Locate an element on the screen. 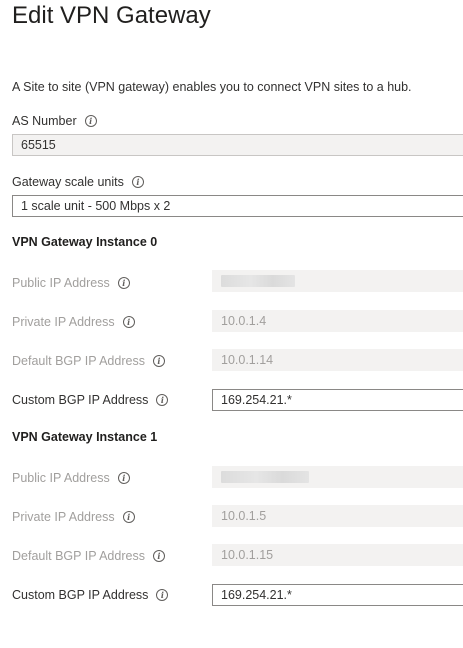  instance-1-default-bgp-label-row: Default BGP IP Address i is located at coordinates (88, 556).